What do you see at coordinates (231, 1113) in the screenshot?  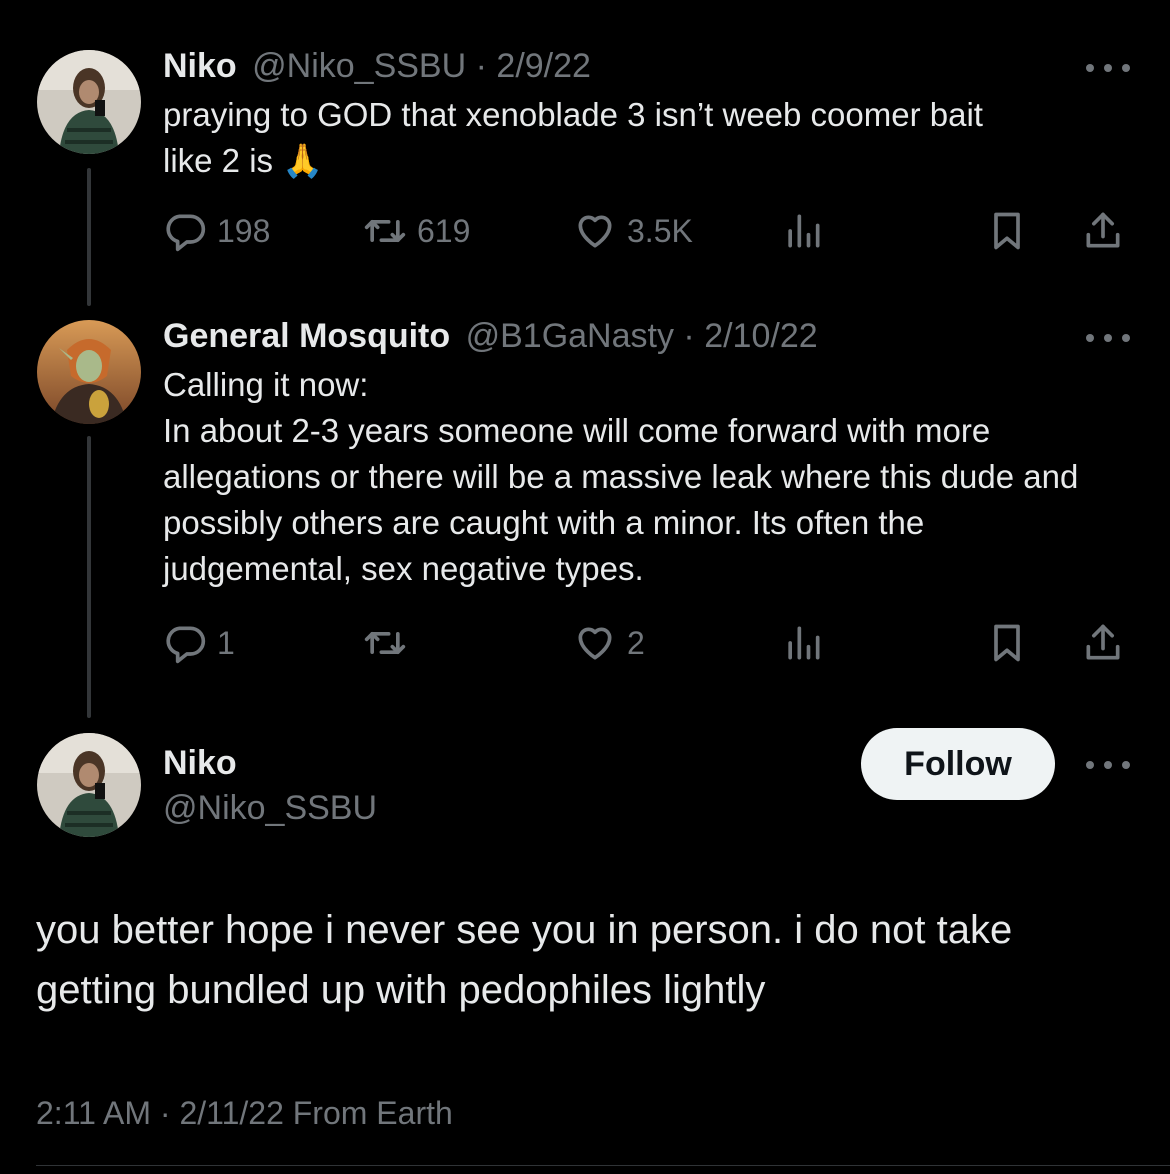 I see `tweet-date: 2/11/22` at bounding box center [231, 1113].